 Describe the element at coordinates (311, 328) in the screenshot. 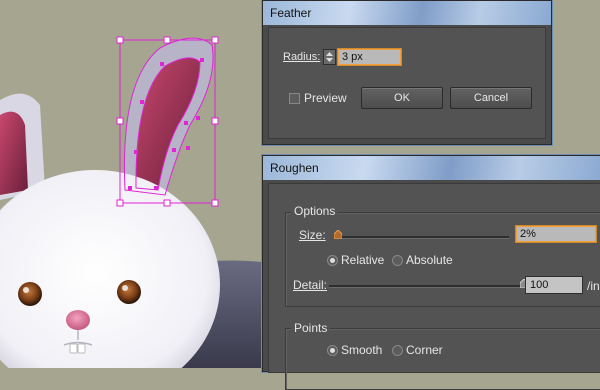

I see `points-group-label: Points` at that location.